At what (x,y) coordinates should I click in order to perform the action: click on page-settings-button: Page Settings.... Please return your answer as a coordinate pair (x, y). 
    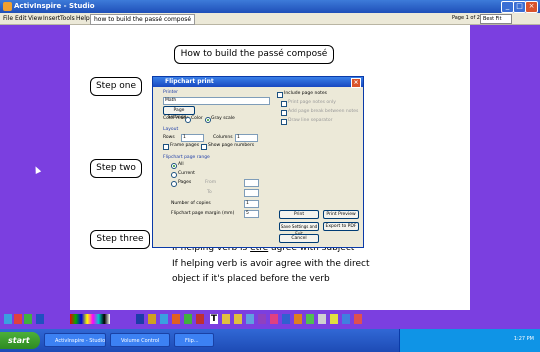
    Looking at the image, I should click on (179, 113).